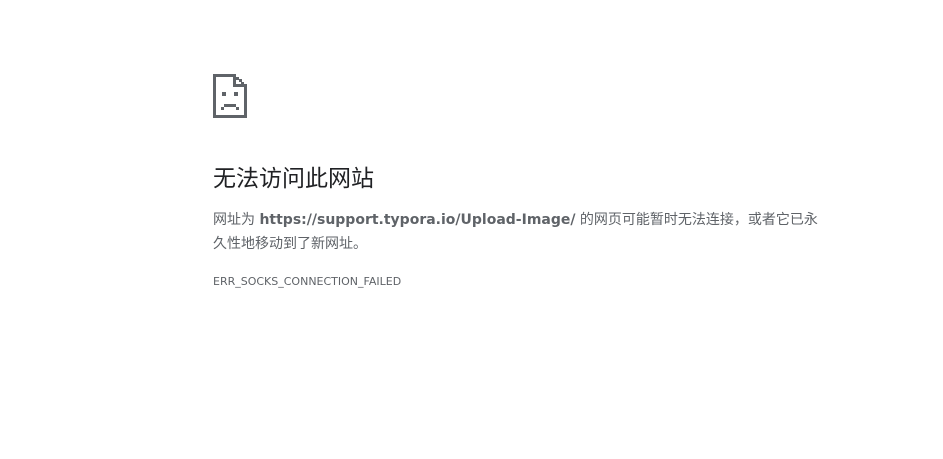 The height and width of the screenshot is (459, 943). What do you see at coordinates (417, 220) in the screenshot?
I see `error-url: https://support.typora.io/Upload-Image/` at bounding box center [417, 220].